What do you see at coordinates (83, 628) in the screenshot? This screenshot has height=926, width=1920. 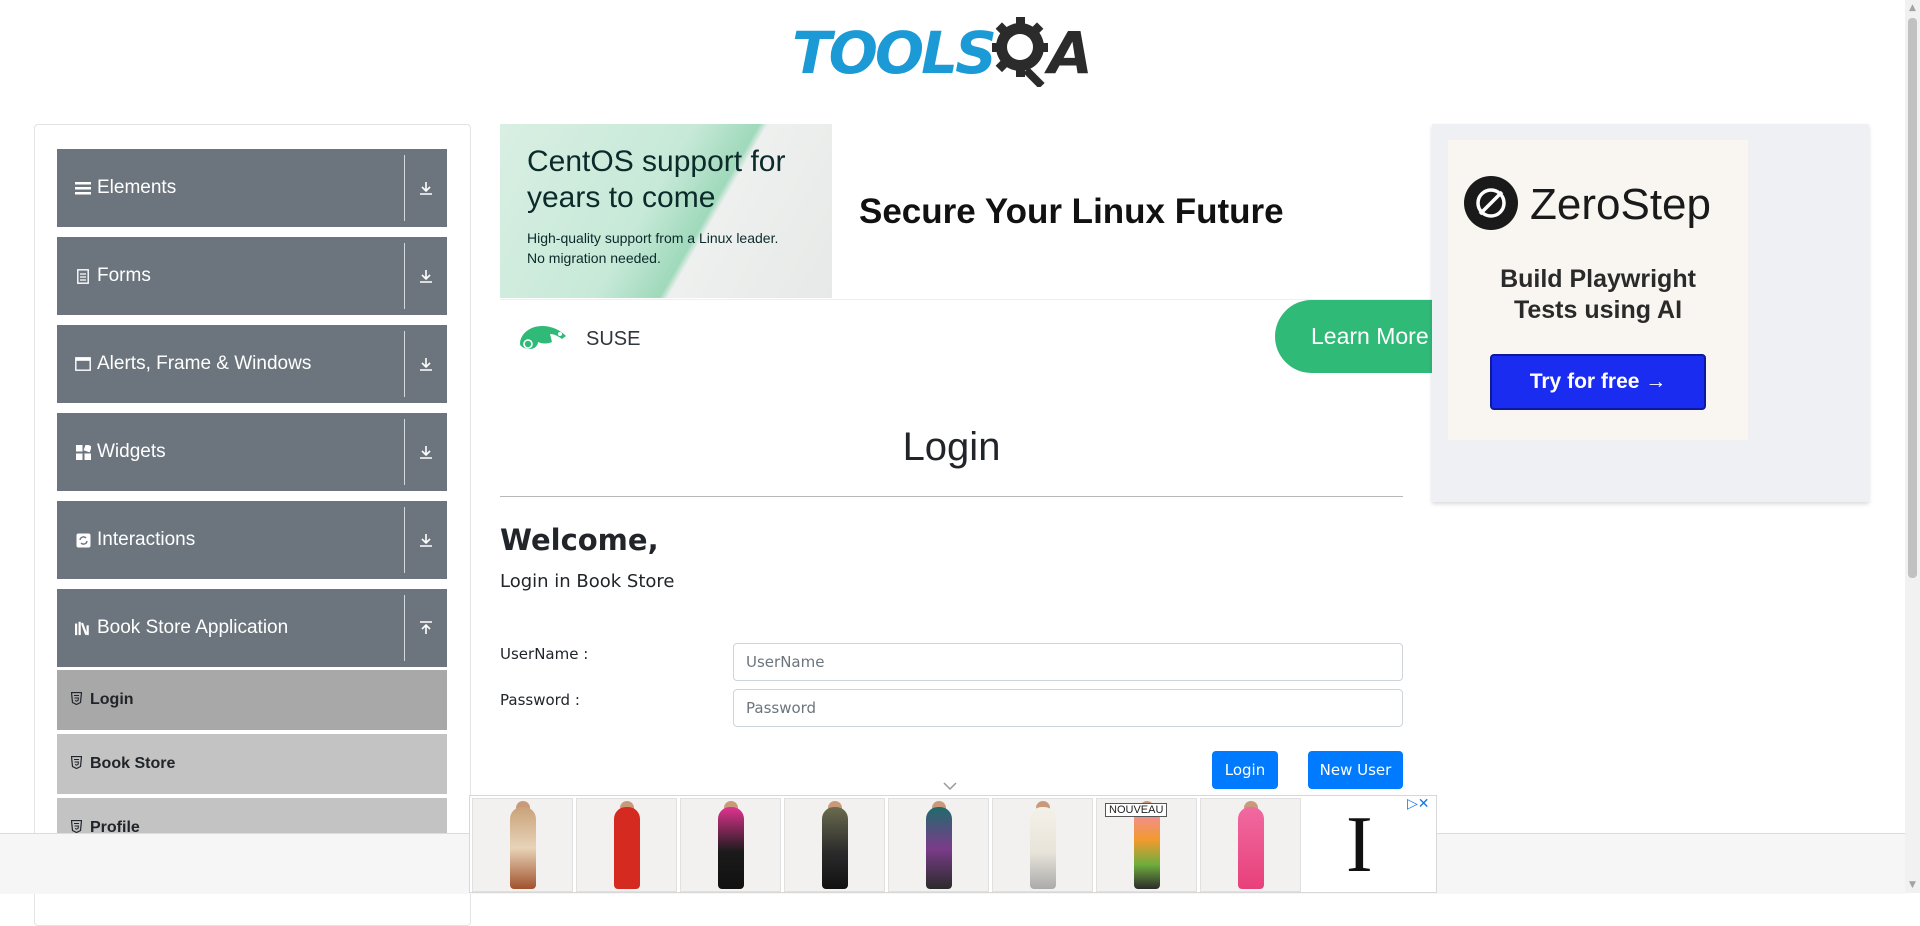 I see `books-icon` at bounding box center [83, 628].